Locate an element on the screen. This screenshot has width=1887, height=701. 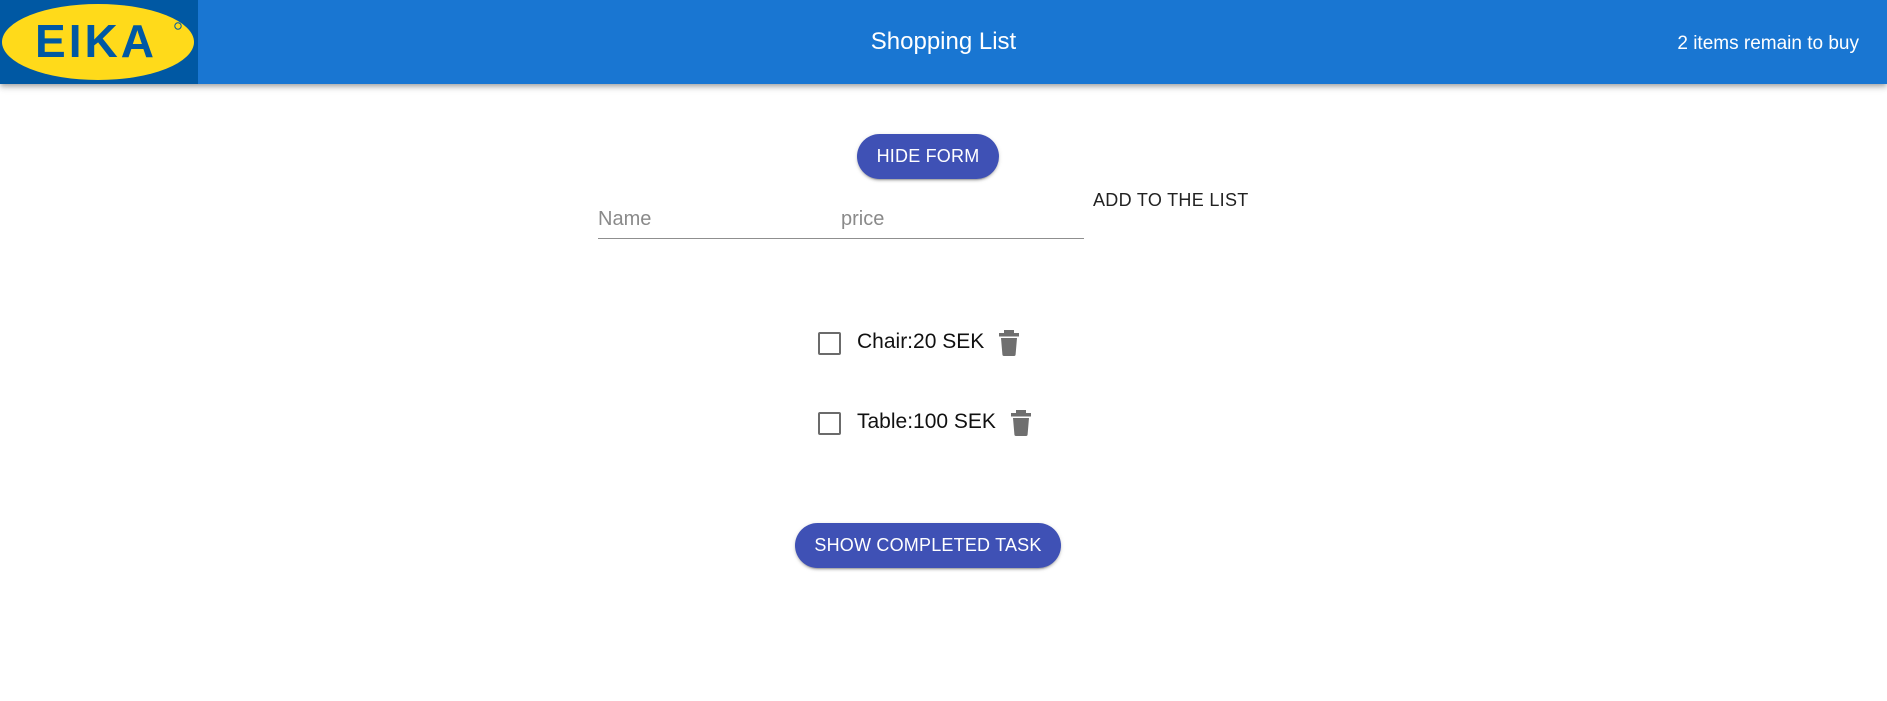
app-bar: EIKA Shopping List 2 items remain to buy is located at coordinates (943, 42).